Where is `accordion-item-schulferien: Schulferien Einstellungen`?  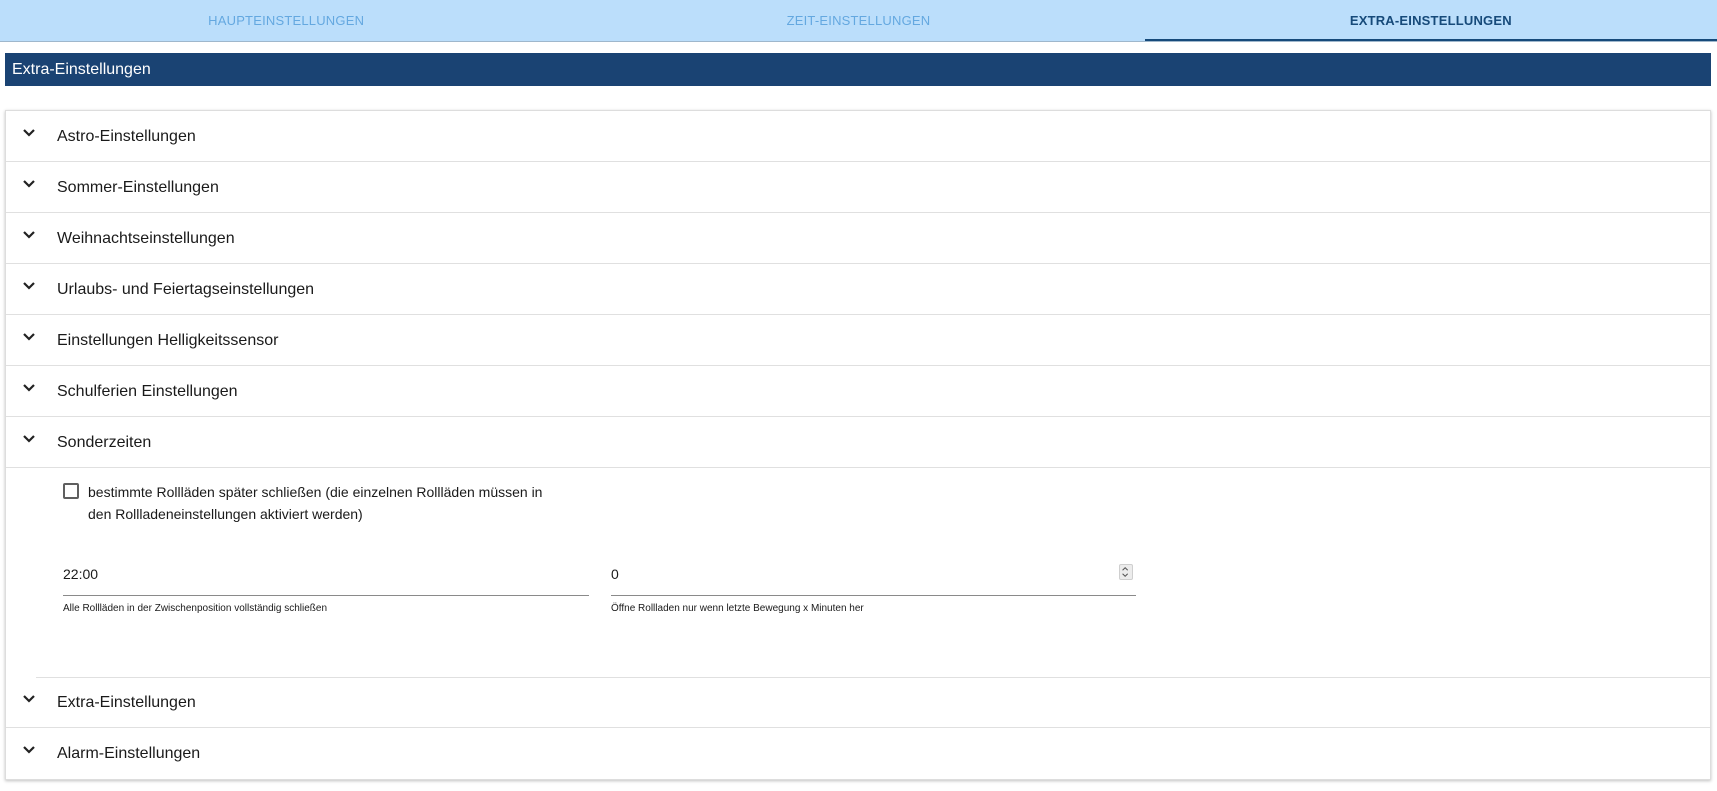
accordion-item-schulferien: Schulferien Einstellungen is located at coordinates (858, 391).